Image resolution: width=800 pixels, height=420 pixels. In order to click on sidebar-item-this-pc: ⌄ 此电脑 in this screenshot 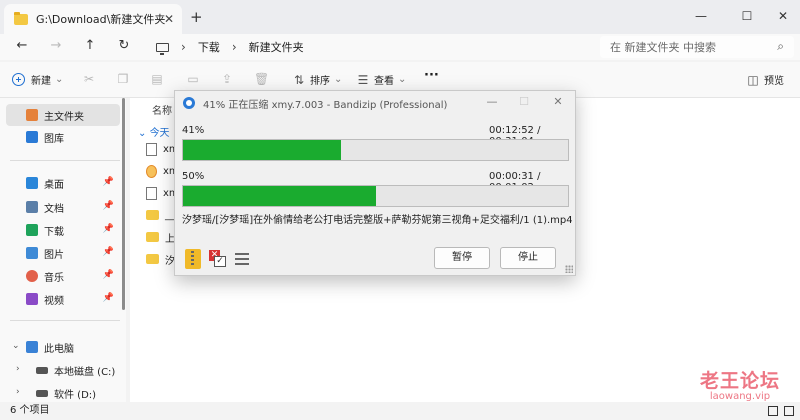, I will do `click(63, 347)`.